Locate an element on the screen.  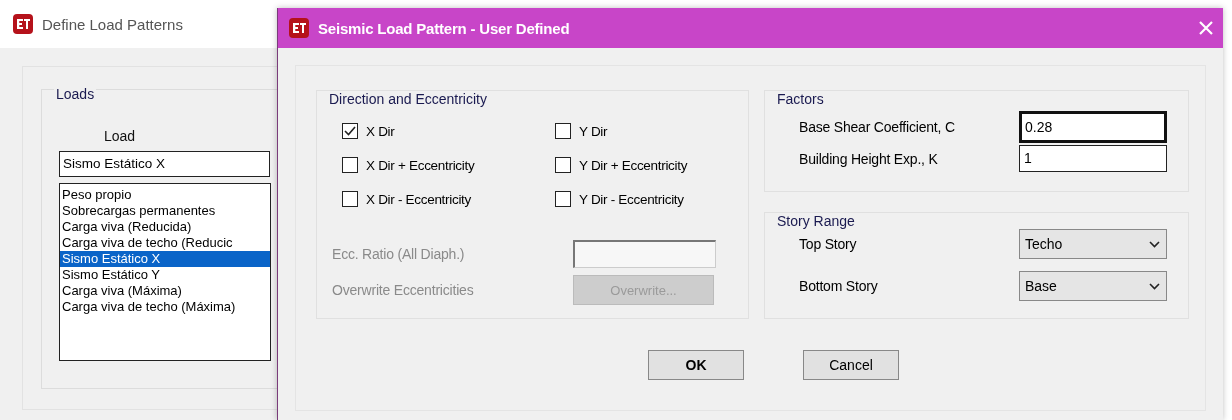
checkbox-label: X Dir is located at coordinates (380, 131).